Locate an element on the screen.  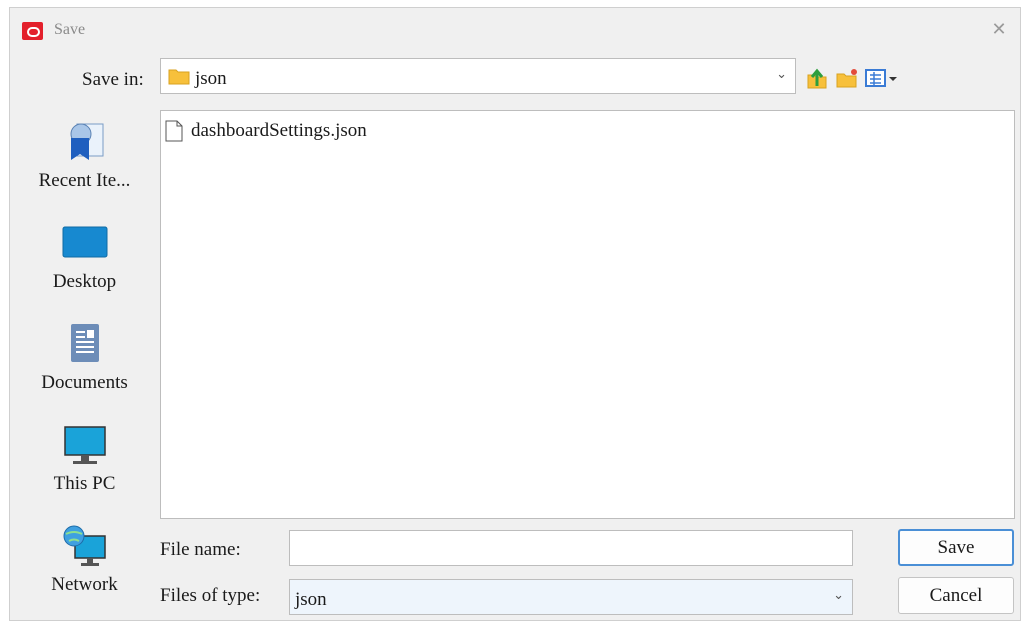
new-folder-icon is located at coordinates (846, 78).